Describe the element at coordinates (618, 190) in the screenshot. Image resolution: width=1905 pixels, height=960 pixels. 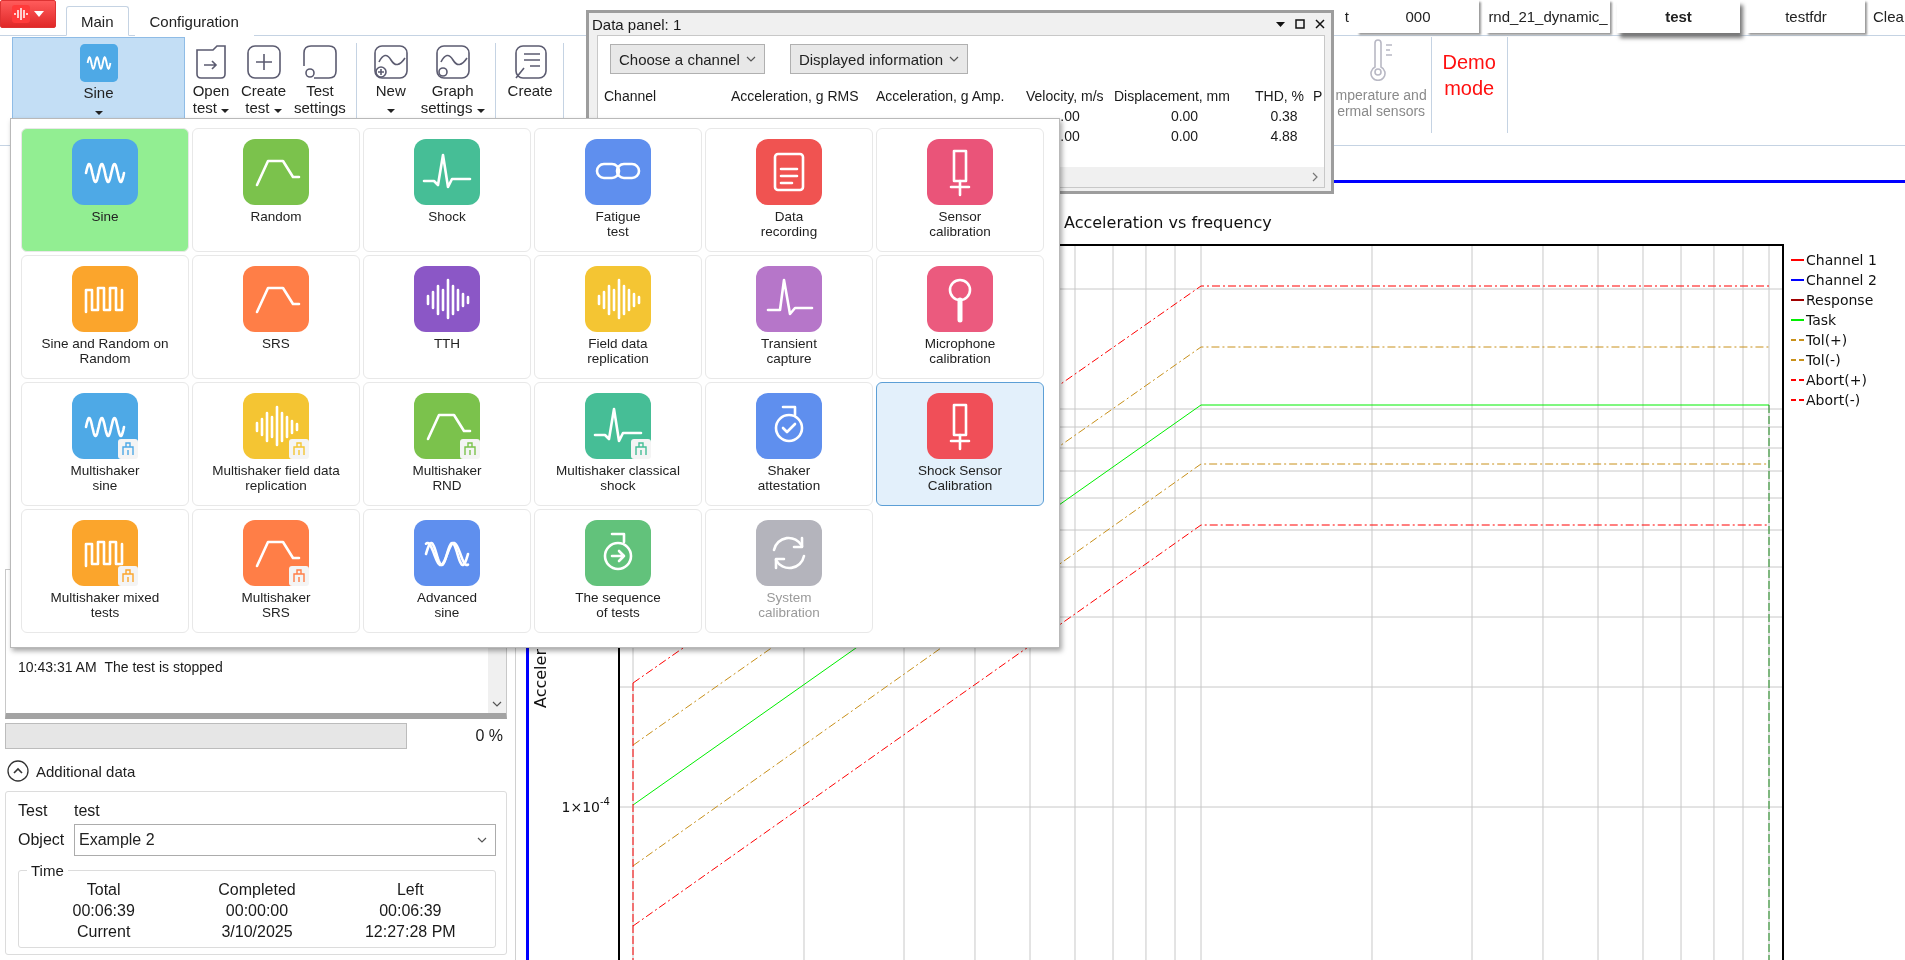
I see `test-type-tile: Fatigue test` at that location.